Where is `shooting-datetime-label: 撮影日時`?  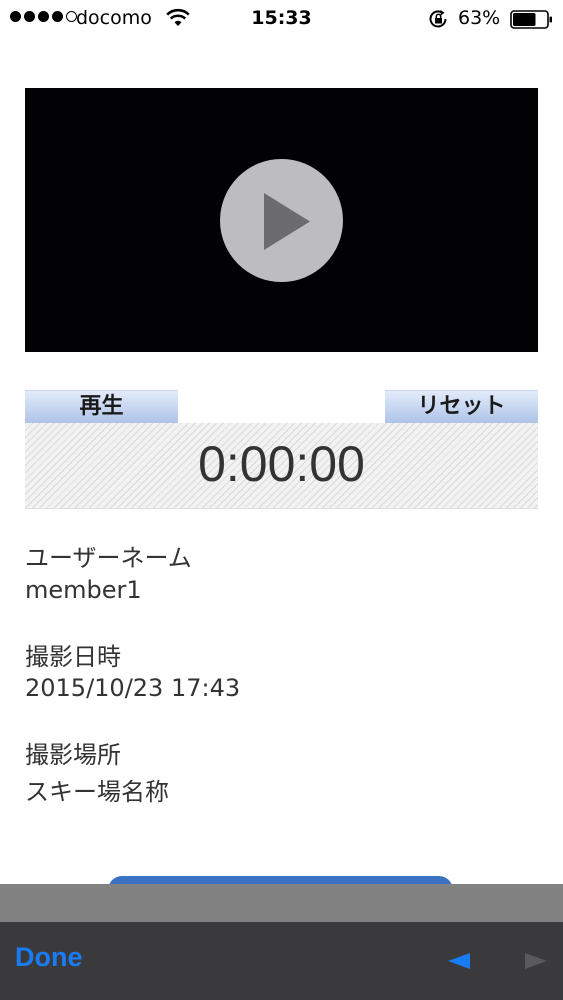
shooting-datetime-label: 撮影日時 is located at coordinates (73, 657).